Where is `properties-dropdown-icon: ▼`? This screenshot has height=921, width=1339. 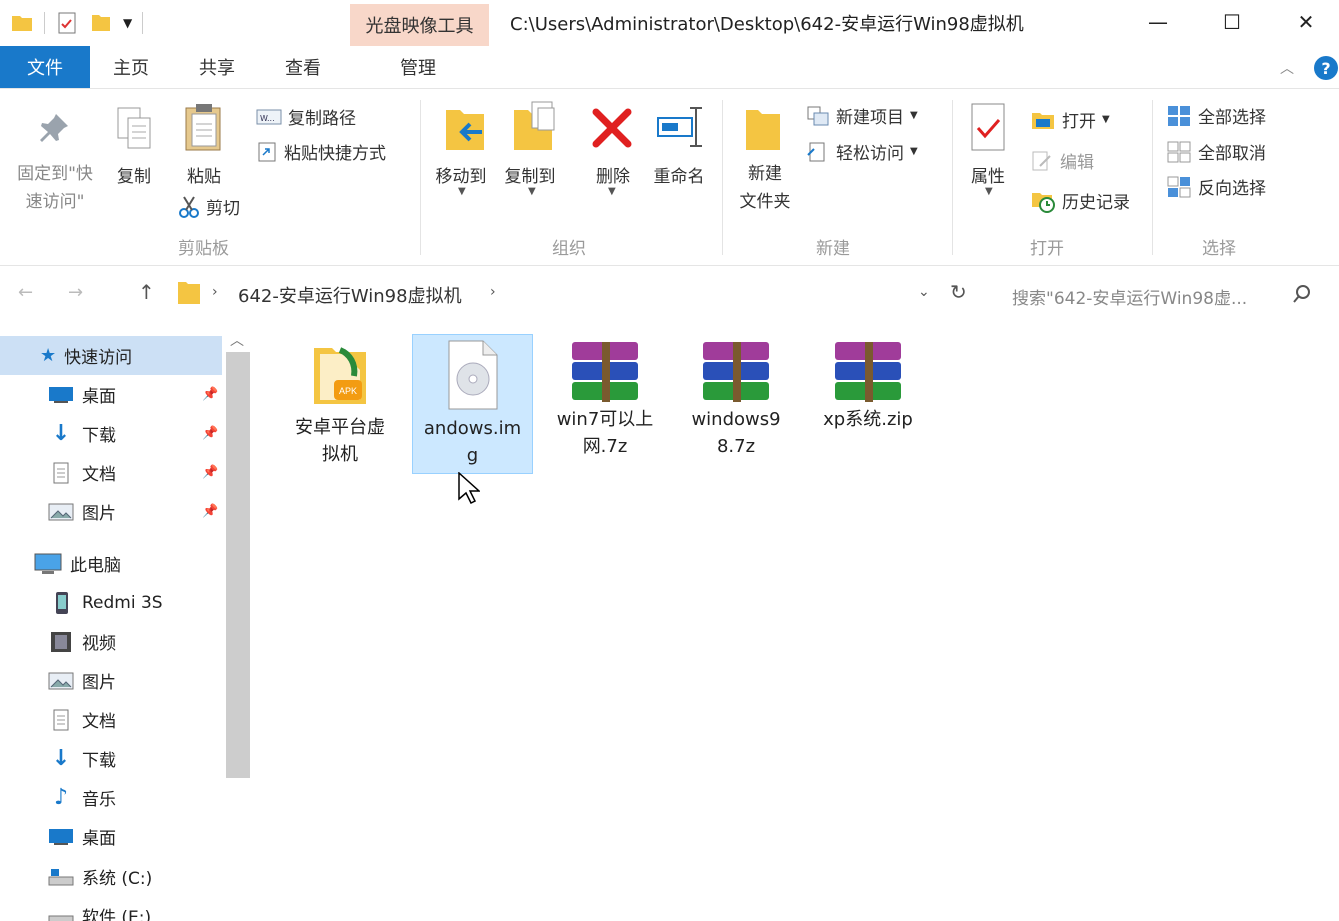
properties-dropdown-icon: ▼ is located at coordinates (989, 191).